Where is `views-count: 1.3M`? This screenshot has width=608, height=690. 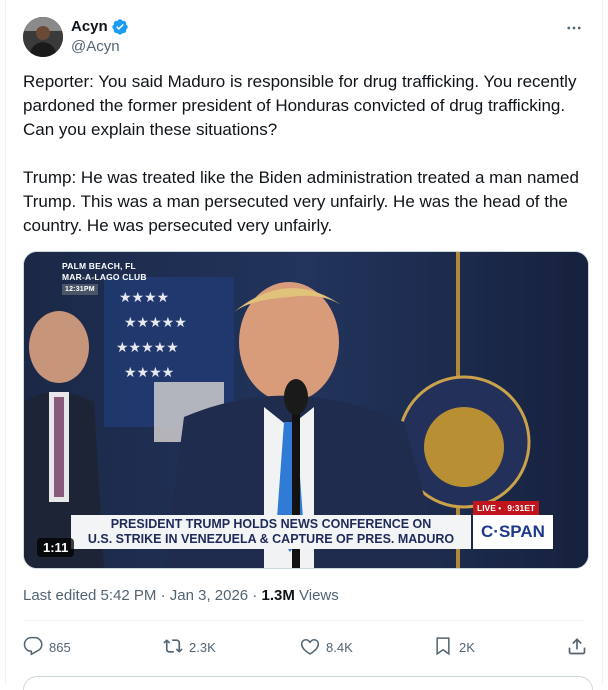
views-count: 1.3M is located at coordinates (278, 595).